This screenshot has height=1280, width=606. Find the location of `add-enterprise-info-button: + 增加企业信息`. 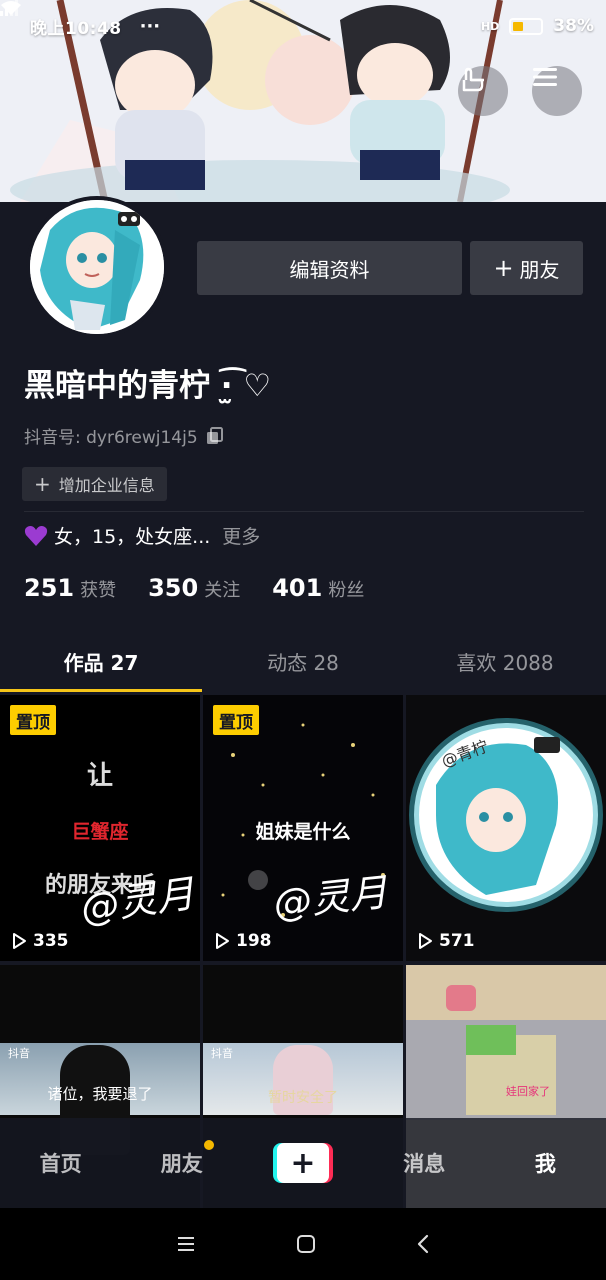

add-enterprise-info-button: + 增加企业信息 is located at coordinates (94, 484).